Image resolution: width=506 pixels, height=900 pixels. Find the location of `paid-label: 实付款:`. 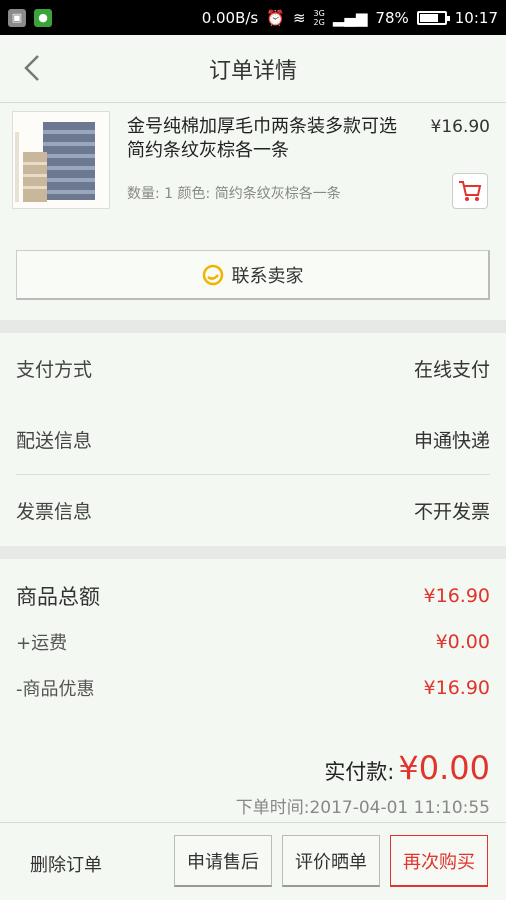

paid-label: 实付款: is located at coordinates (359, 772).